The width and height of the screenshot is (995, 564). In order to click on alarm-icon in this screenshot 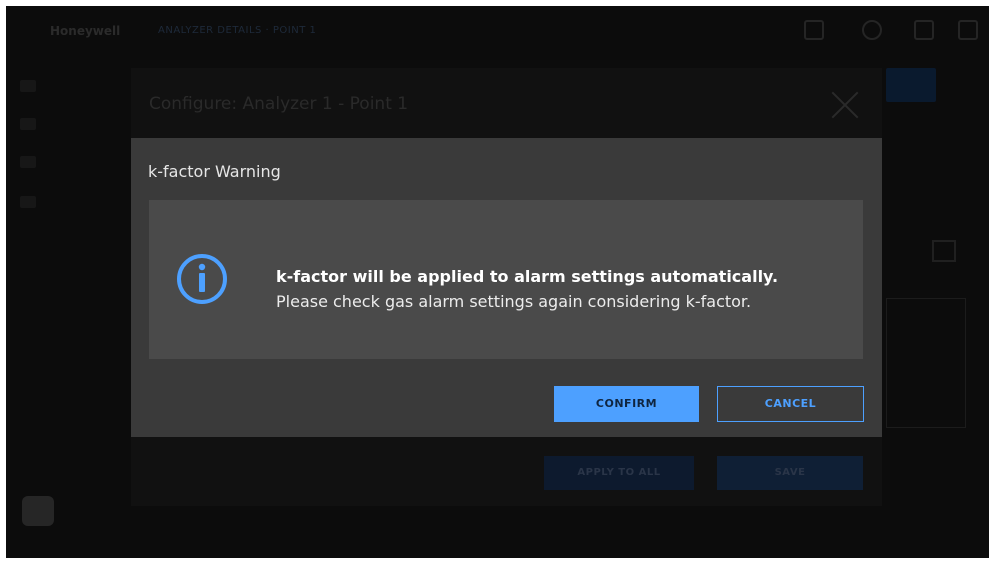, I will do `click(924, 30)`.